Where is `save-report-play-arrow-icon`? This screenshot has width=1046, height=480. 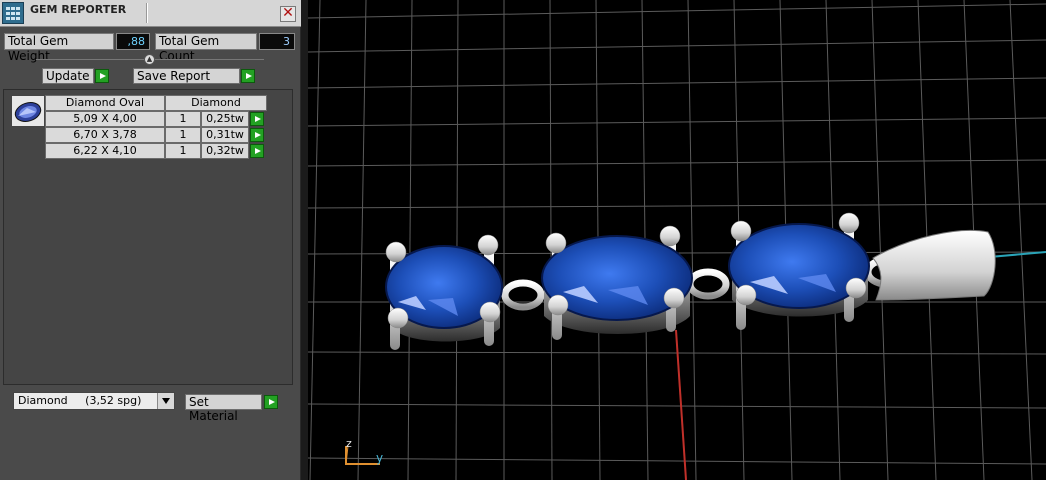 save-report-play-arrow-icon is located at coordinates (248, 76).